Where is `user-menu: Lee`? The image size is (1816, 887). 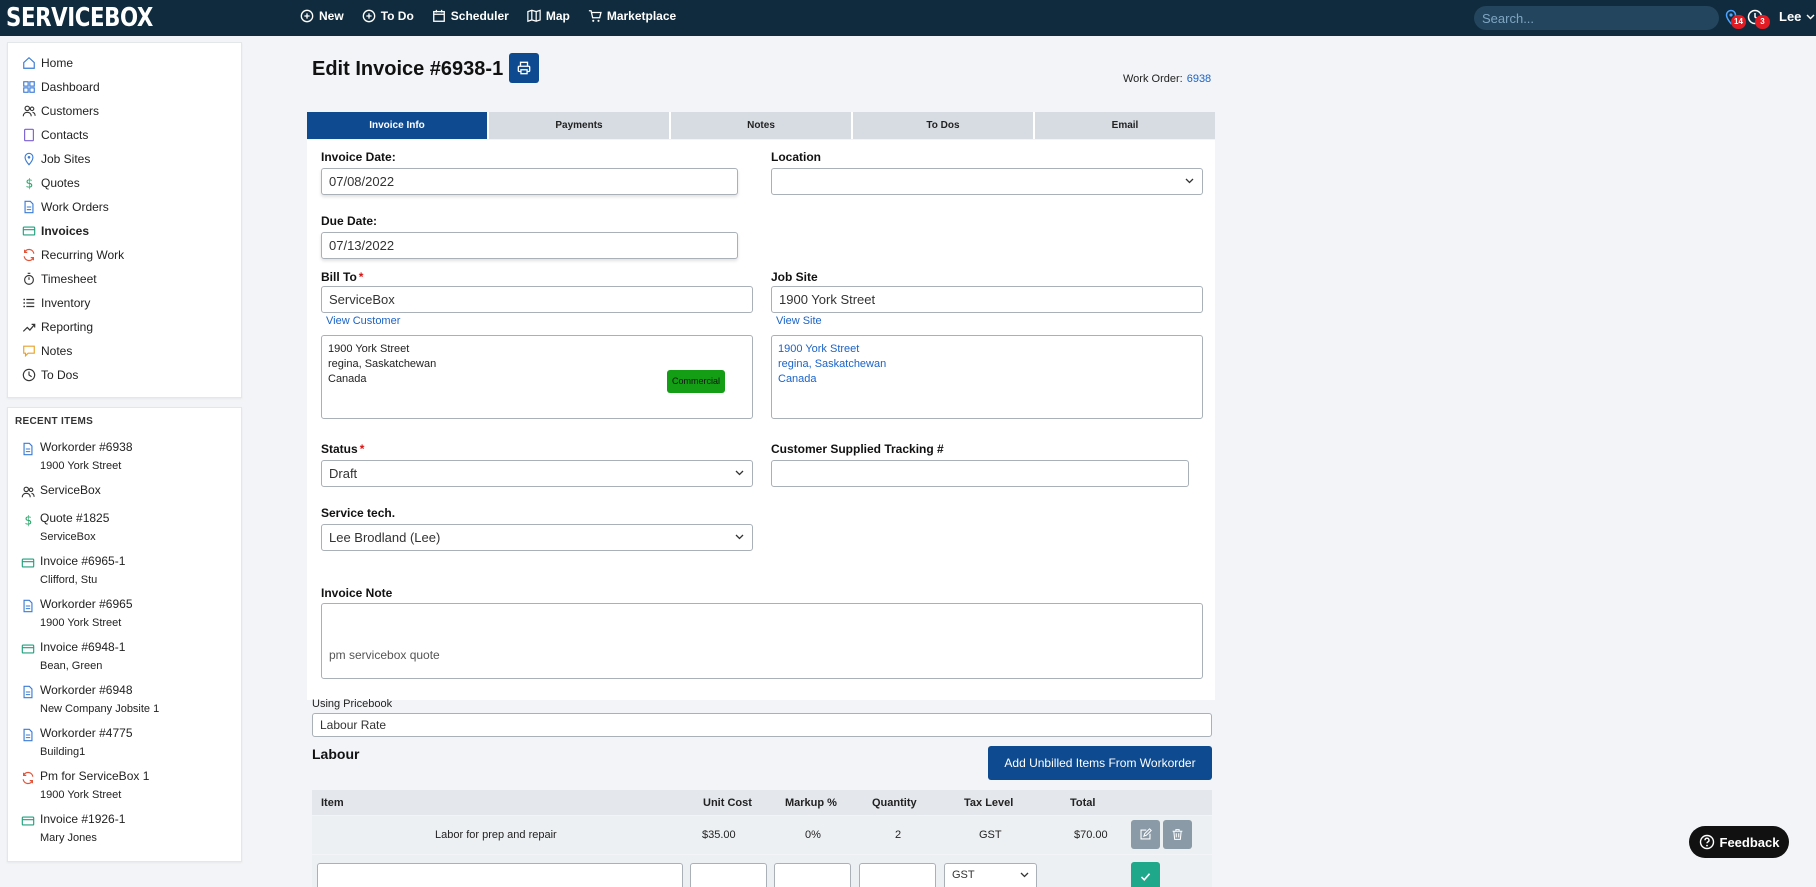
user-menu: Lee is located at coordinates (1797, 16).